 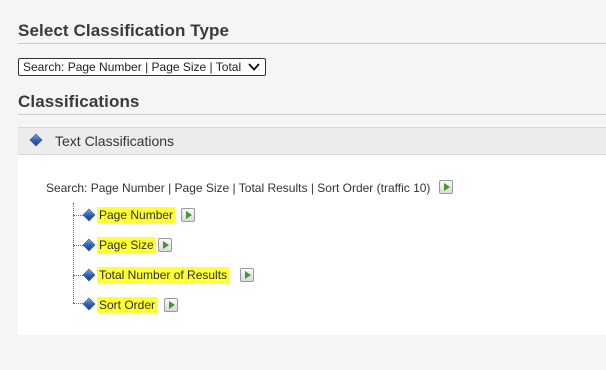 I want to click on classification-total-number-of-results: Total Number of Results, so click(x=163, y=275).